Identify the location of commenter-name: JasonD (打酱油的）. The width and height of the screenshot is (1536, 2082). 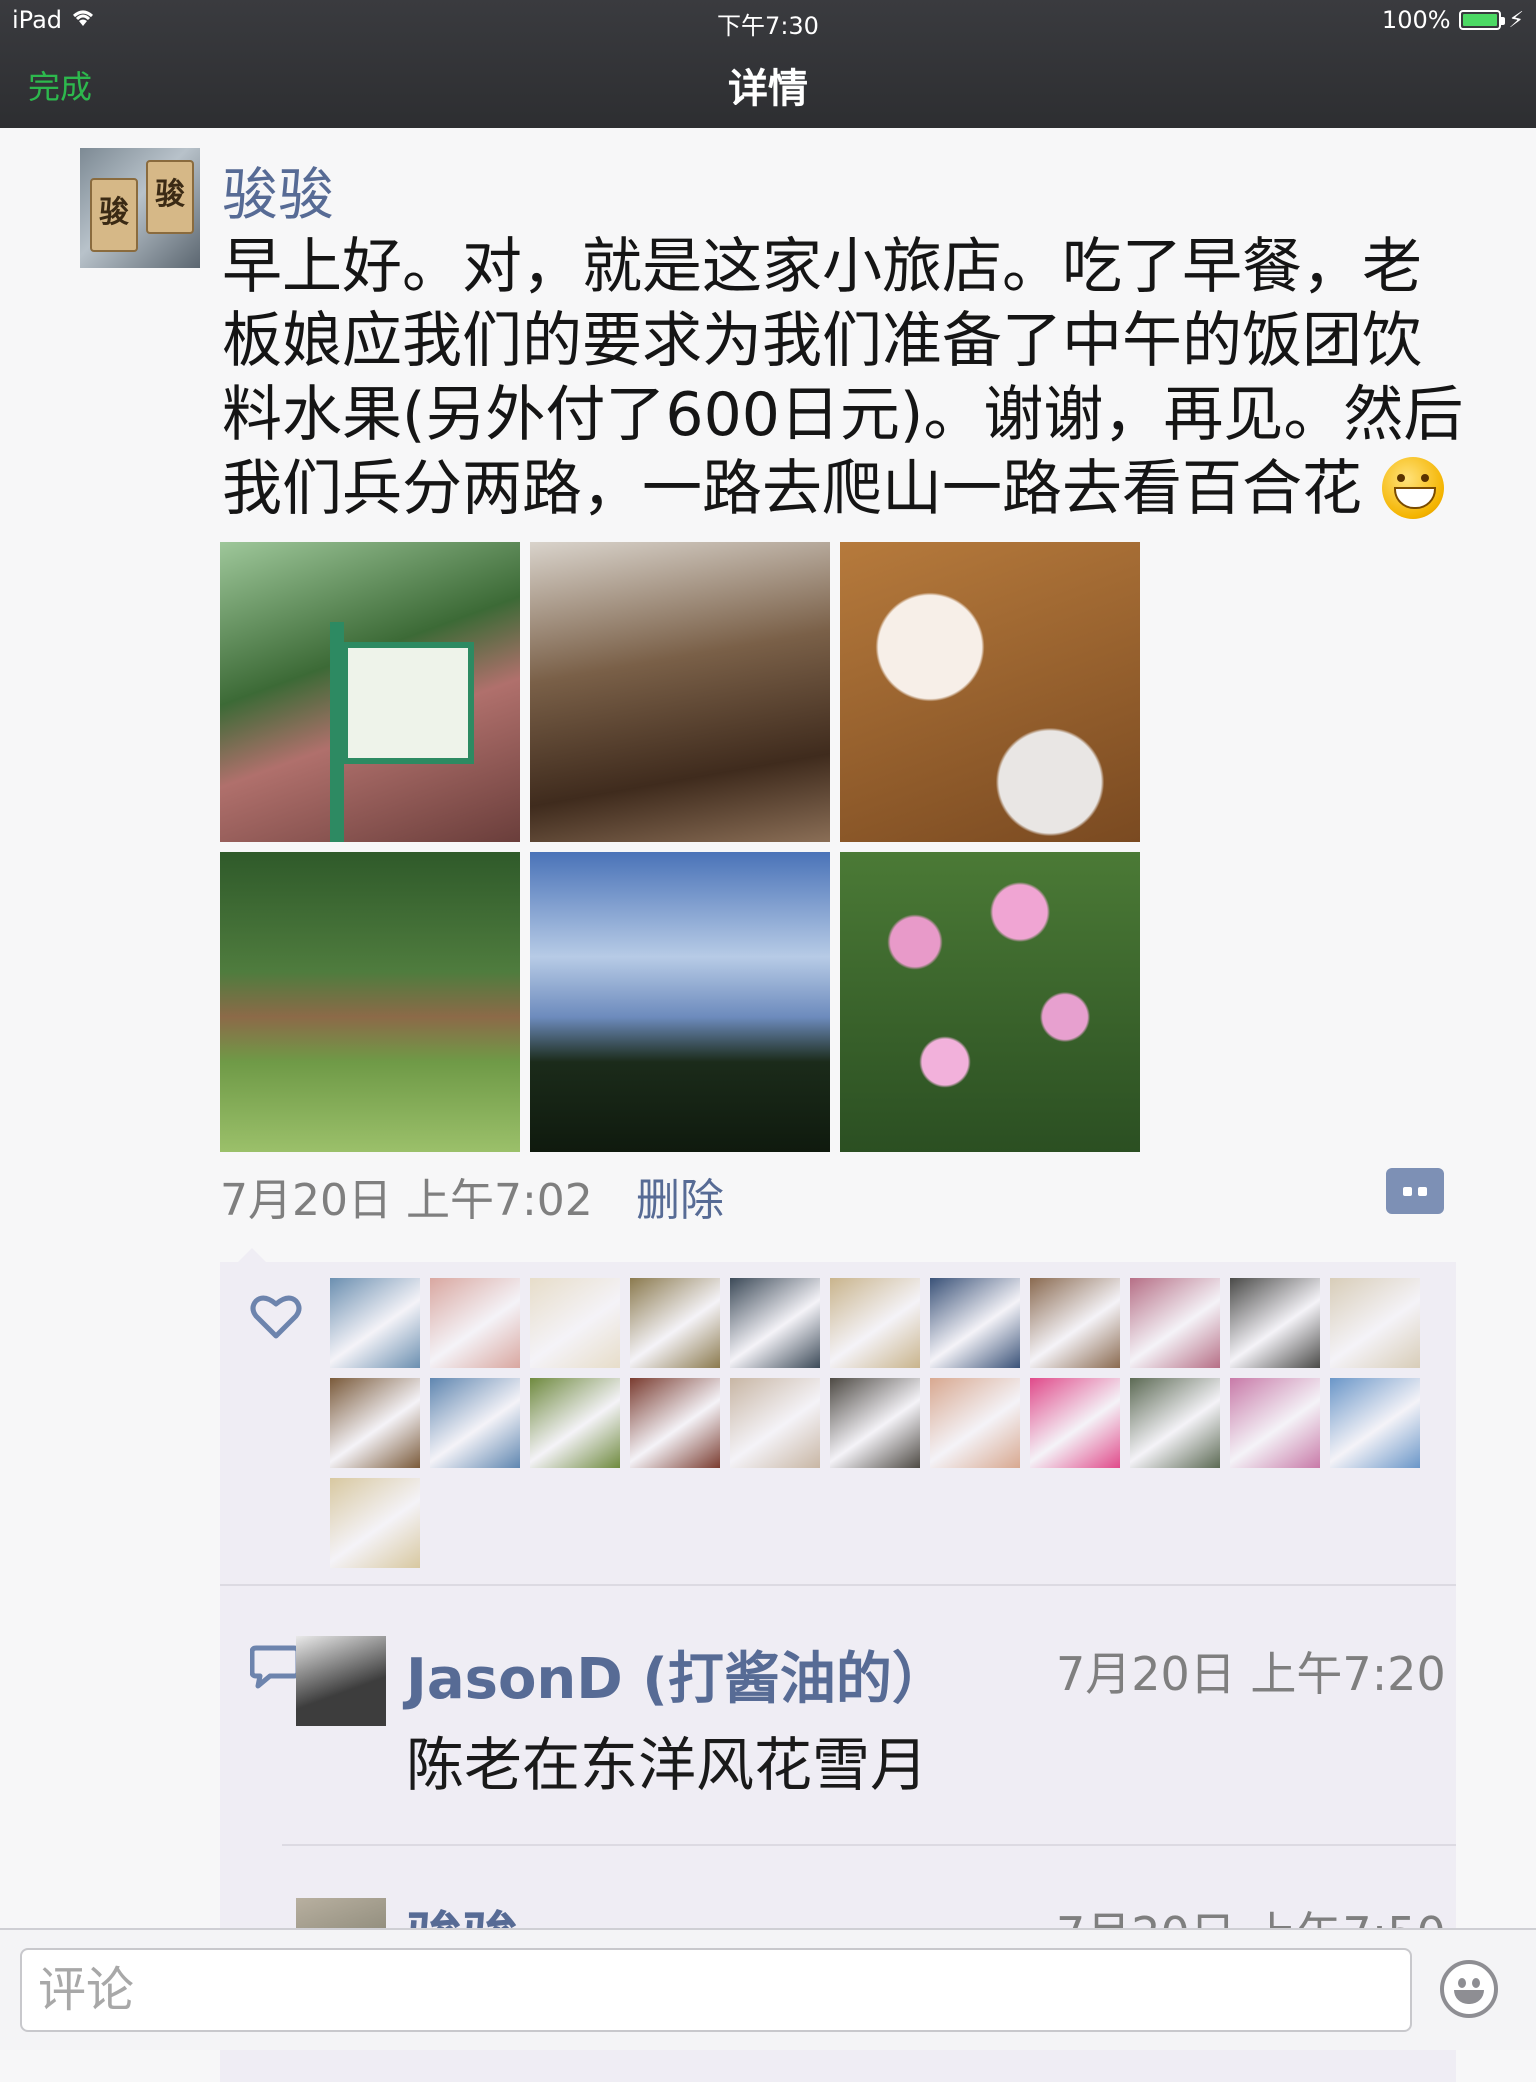
(677, 1674).